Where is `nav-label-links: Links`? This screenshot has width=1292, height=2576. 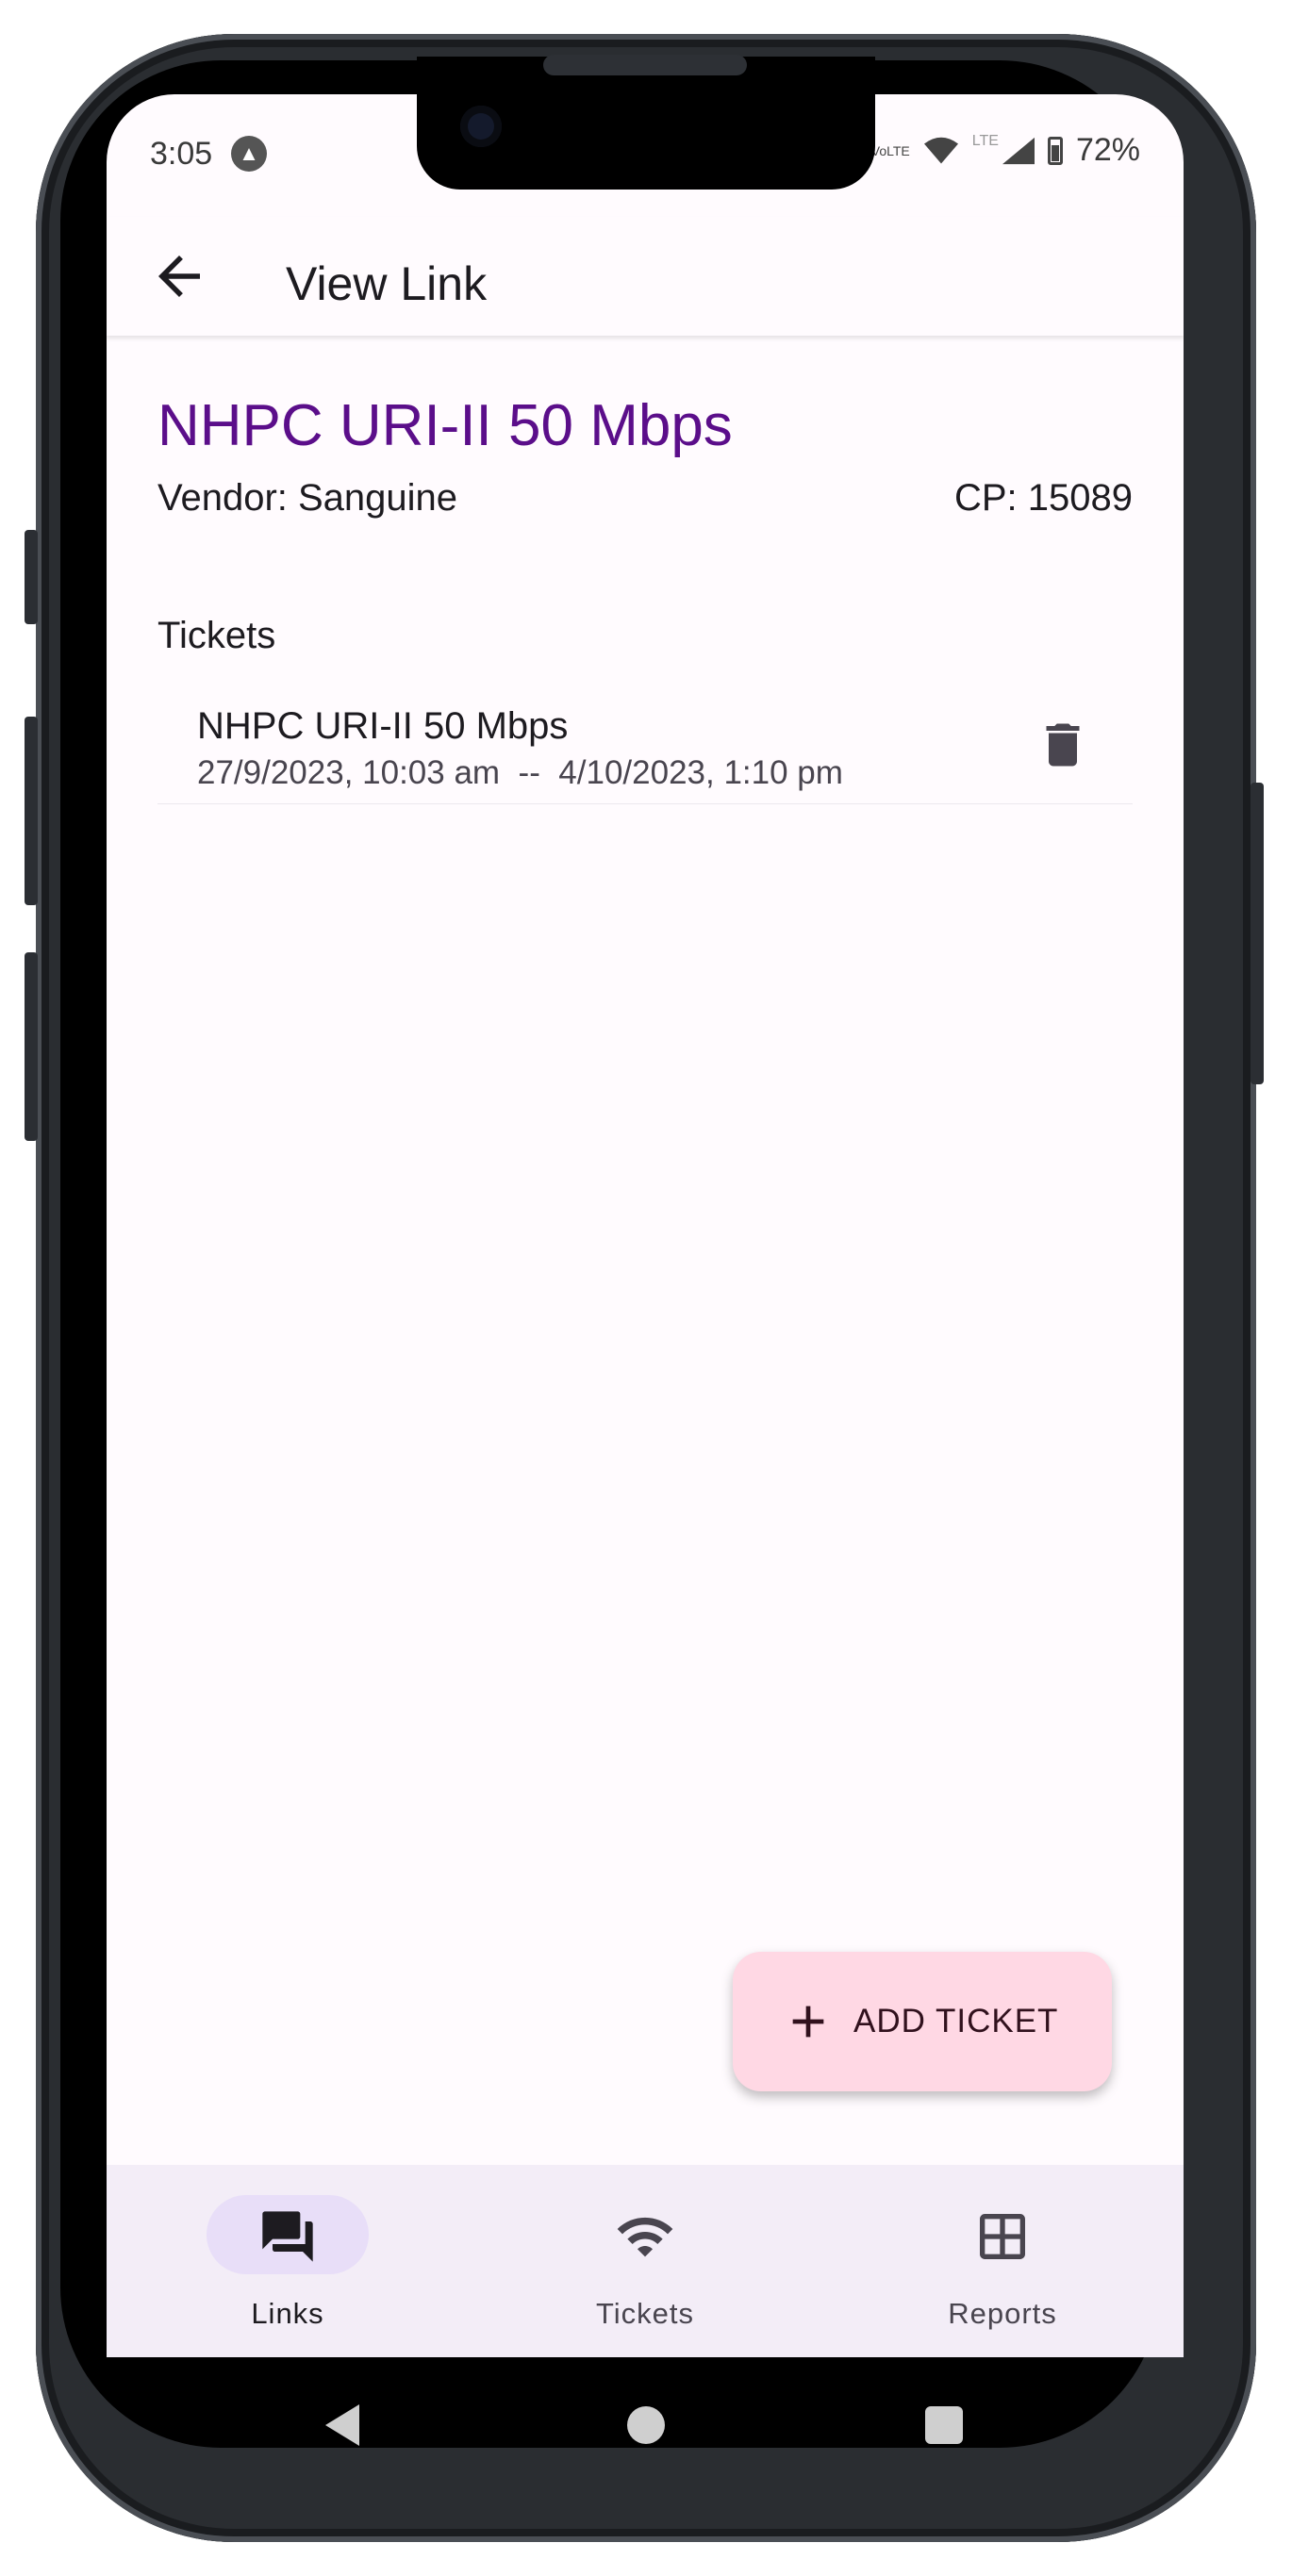
nav-label-links: Links is located at coordinates (287, 2313).